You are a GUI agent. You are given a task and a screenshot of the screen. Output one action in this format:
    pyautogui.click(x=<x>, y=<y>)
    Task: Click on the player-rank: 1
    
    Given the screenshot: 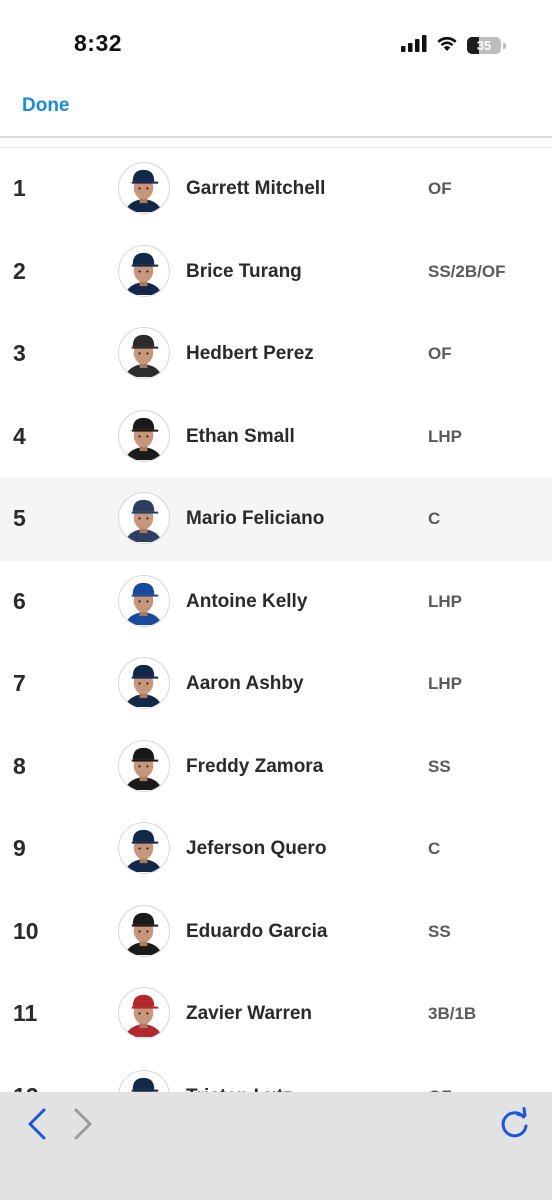 What is the action you would take?
    pyautogui.click(x=19, y=188)
    